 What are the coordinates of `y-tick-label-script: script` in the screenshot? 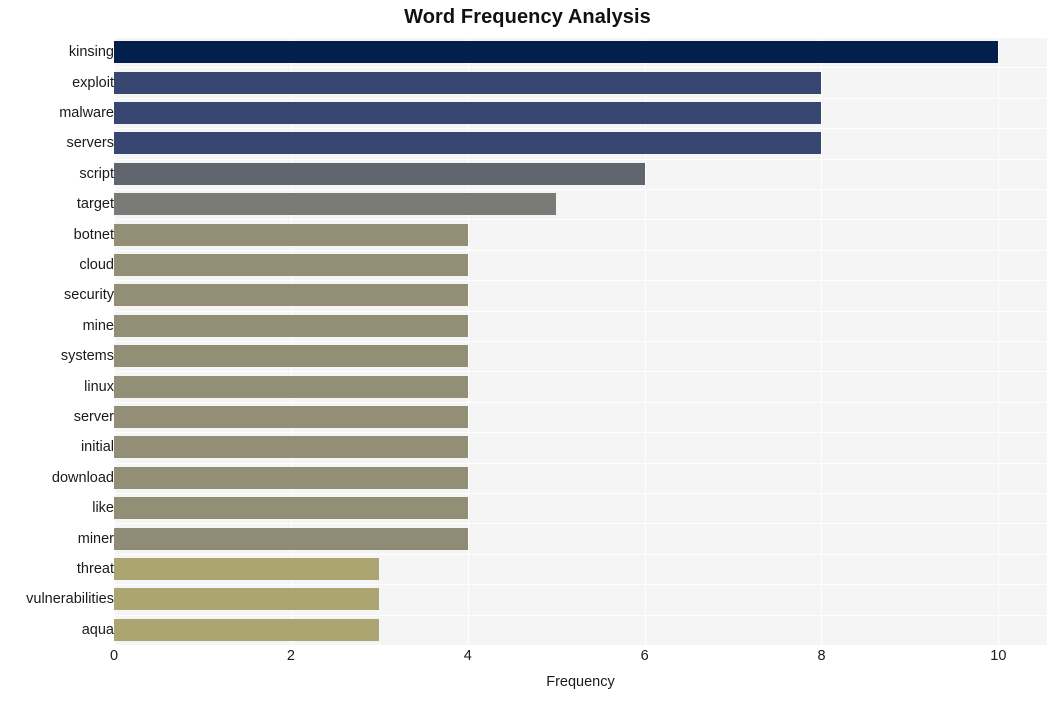 It's located at (96, 174).